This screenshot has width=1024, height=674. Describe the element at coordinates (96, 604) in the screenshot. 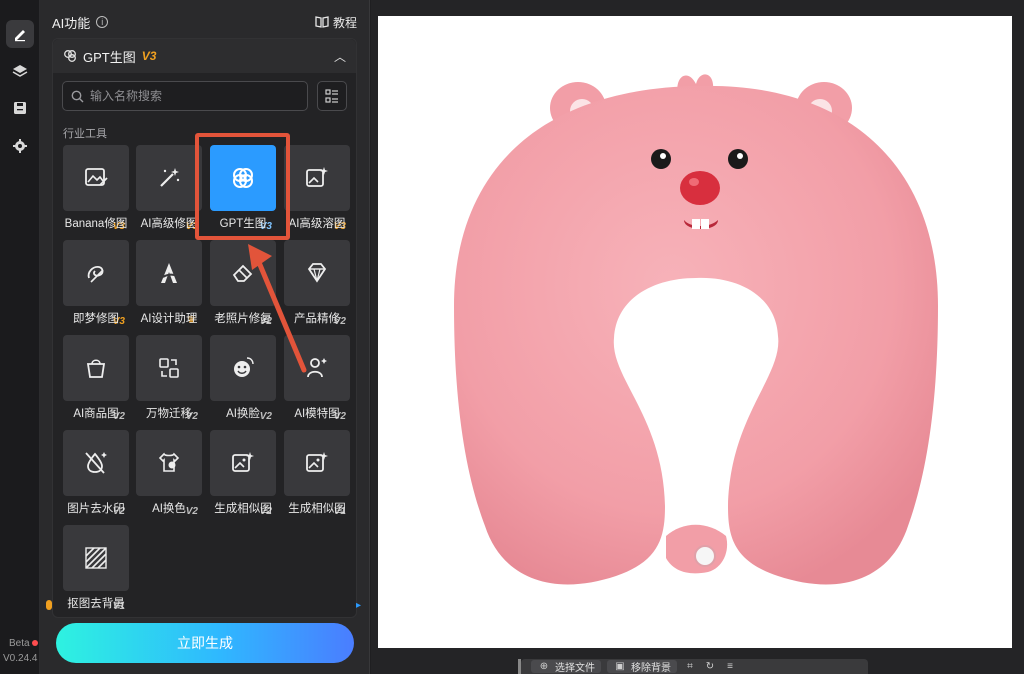

I see `tool-label: 抠图去背景` at that location.